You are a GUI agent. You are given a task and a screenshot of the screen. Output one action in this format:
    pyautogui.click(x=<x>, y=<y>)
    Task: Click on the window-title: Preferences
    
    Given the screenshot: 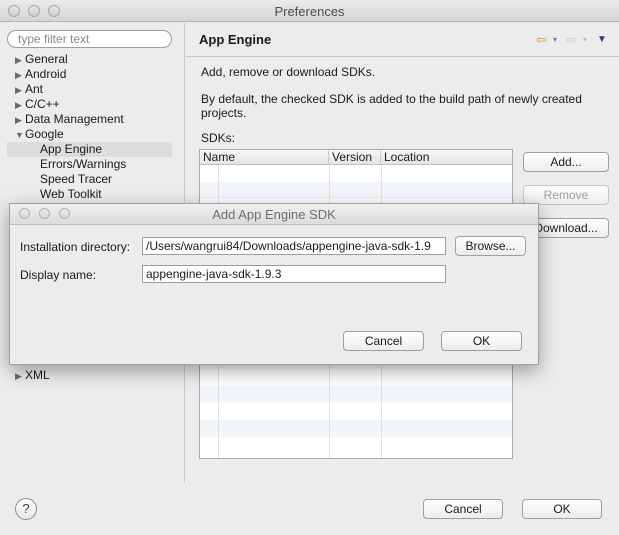 What is the action you would take?
    pyautogui.click(x=309, y=11)
    